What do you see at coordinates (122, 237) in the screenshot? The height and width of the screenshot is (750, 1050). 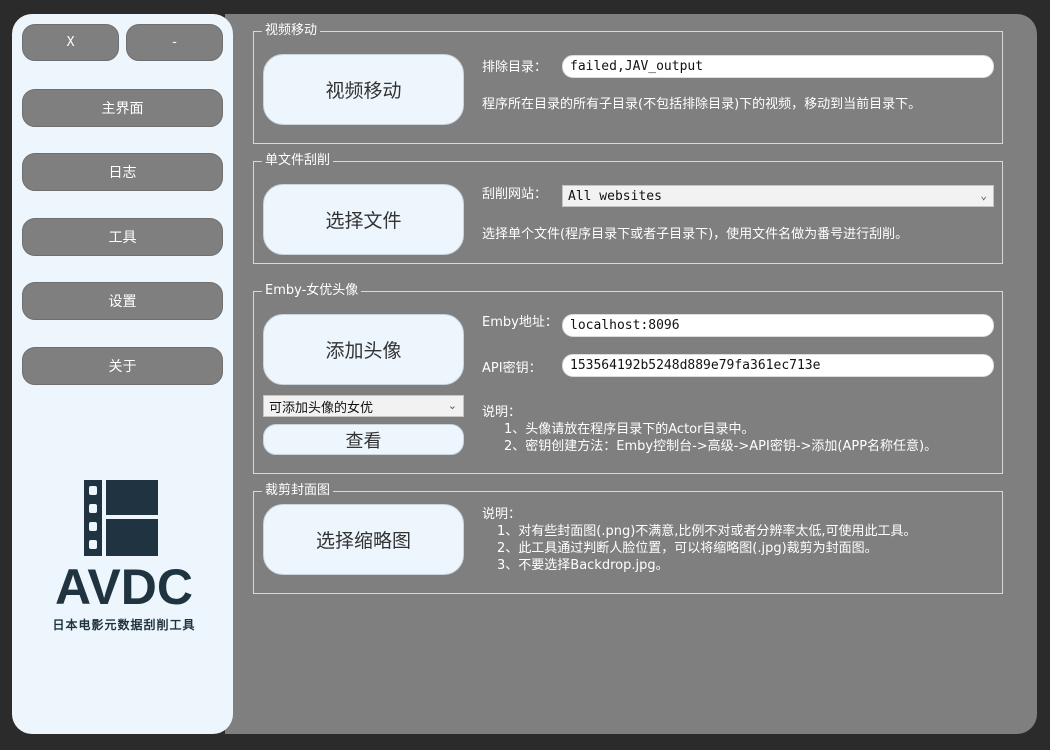 I see `sidebar-item-tools: 工具` at bounding box center [122, 237].